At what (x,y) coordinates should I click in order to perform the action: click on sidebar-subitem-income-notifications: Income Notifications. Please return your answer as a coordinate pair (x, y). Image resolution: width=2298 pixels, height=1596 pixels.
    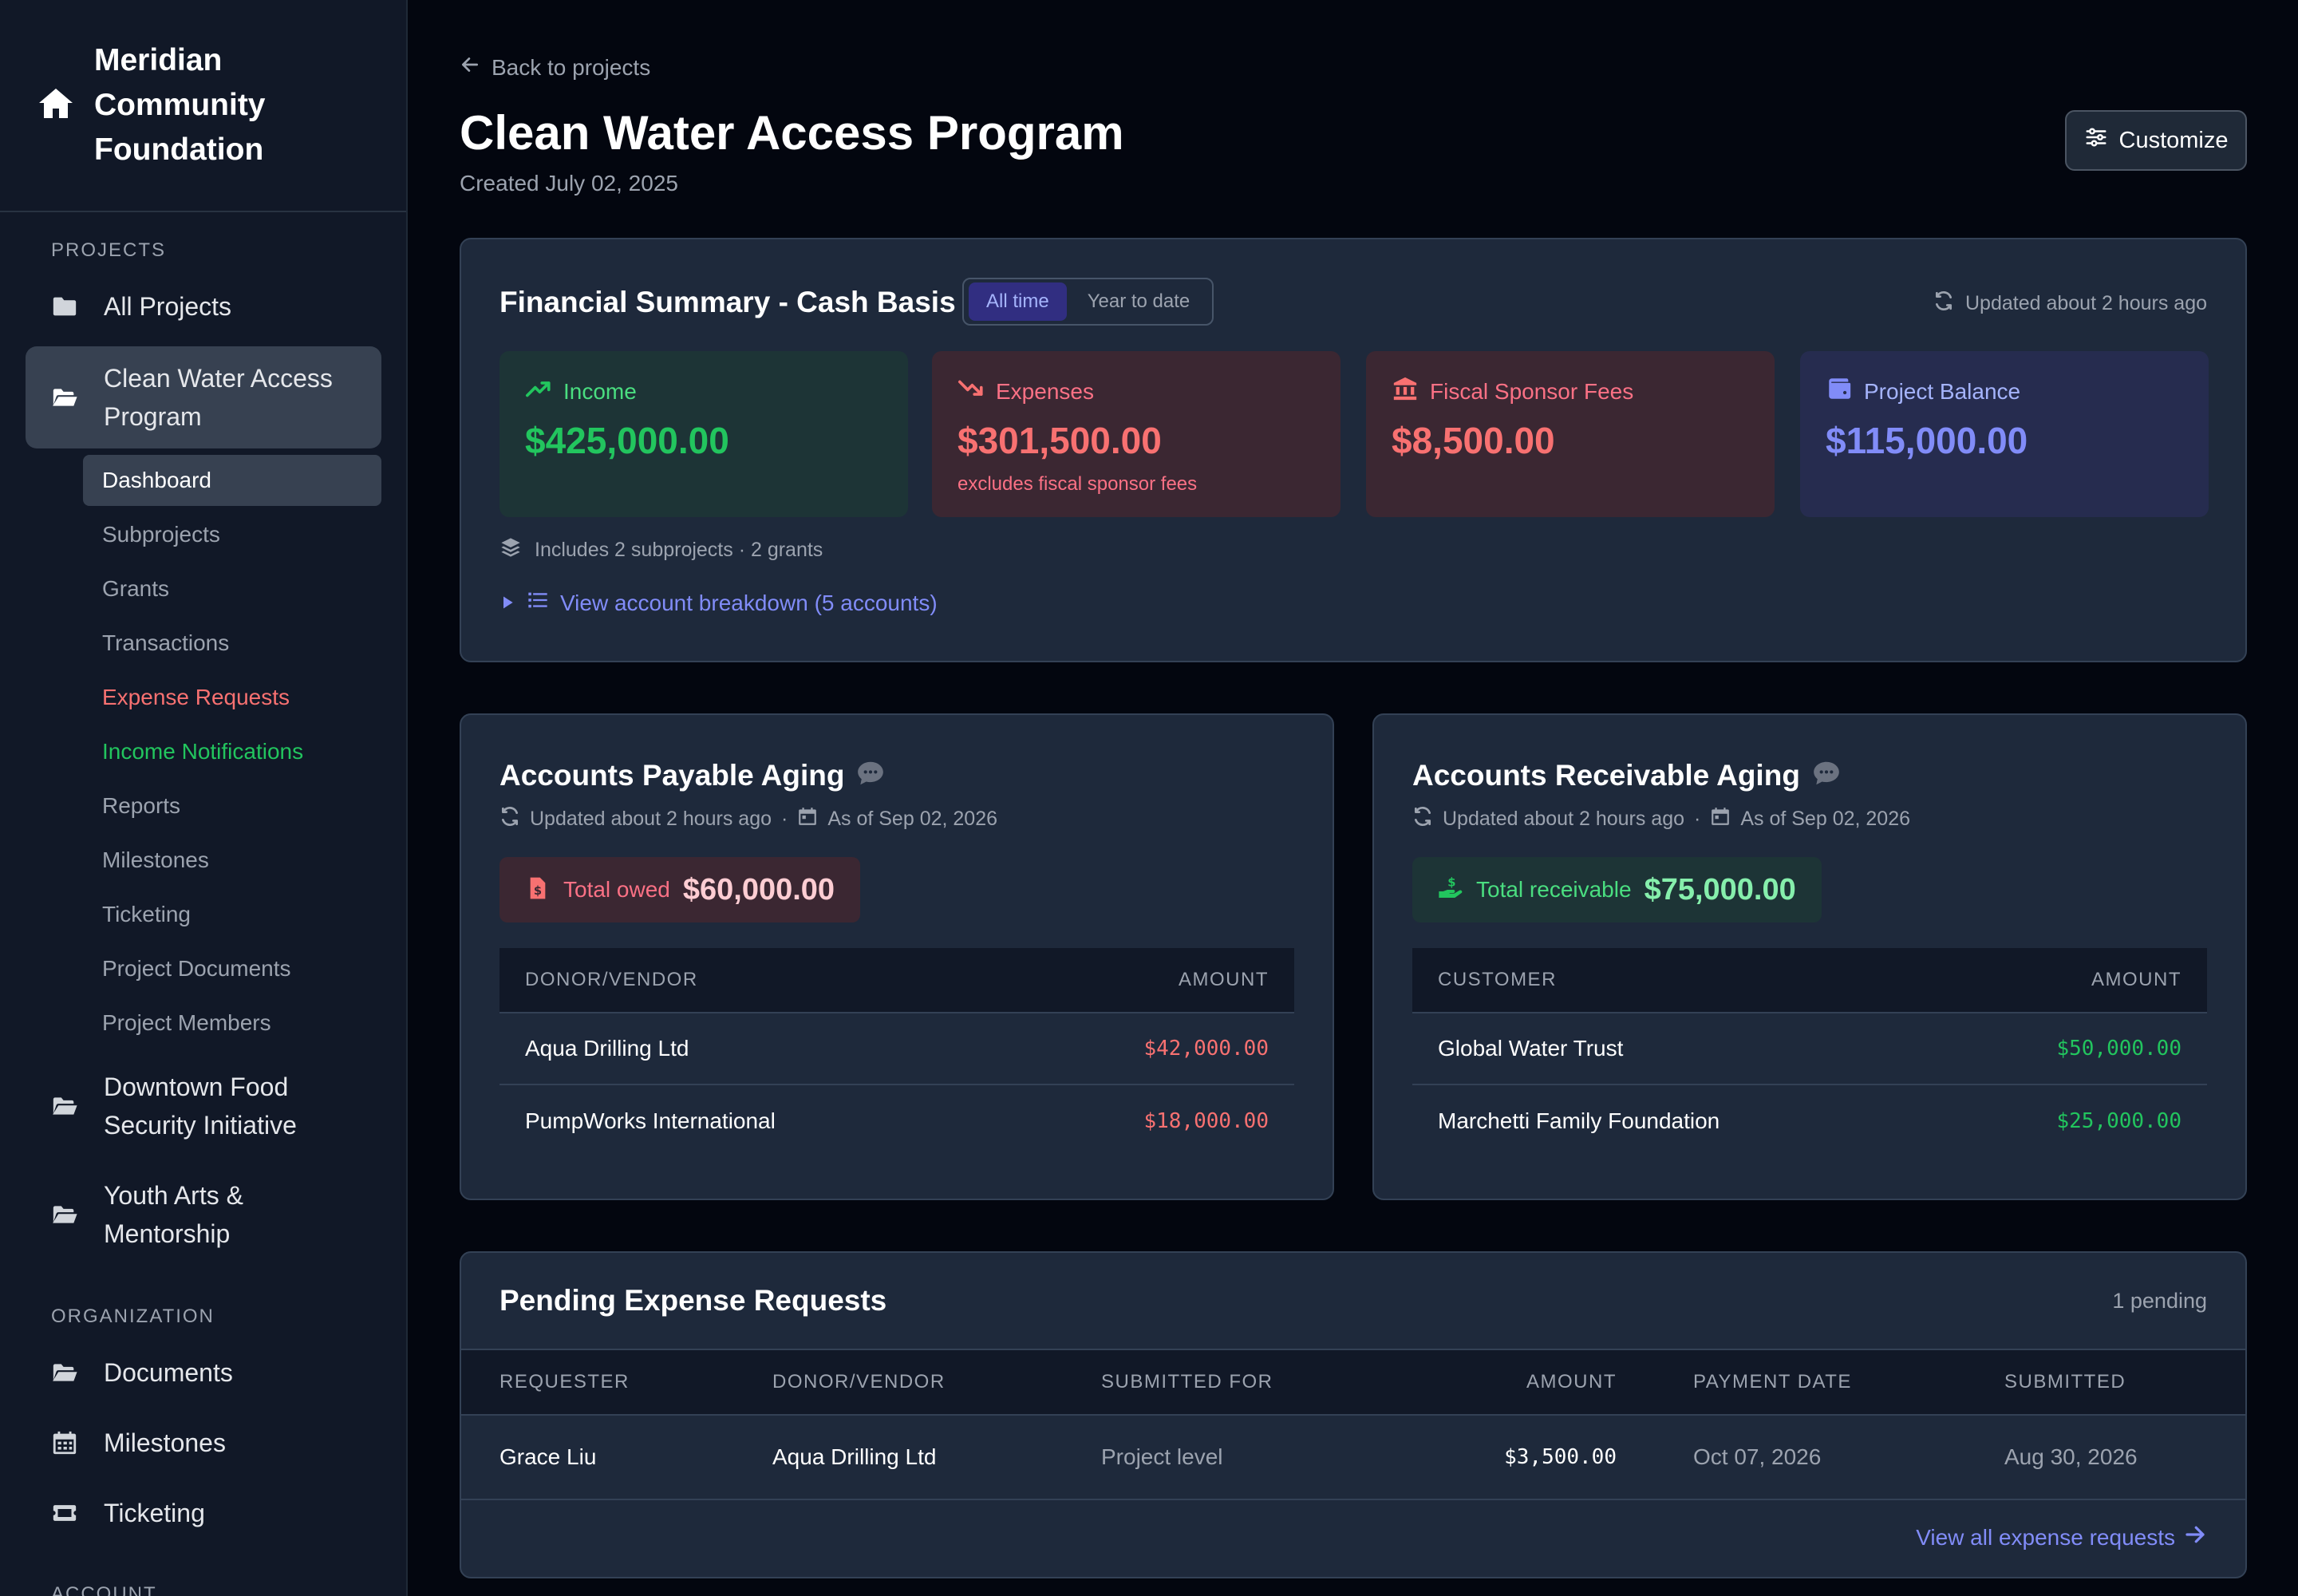
    Looking at the image, I should click on (232, 751).